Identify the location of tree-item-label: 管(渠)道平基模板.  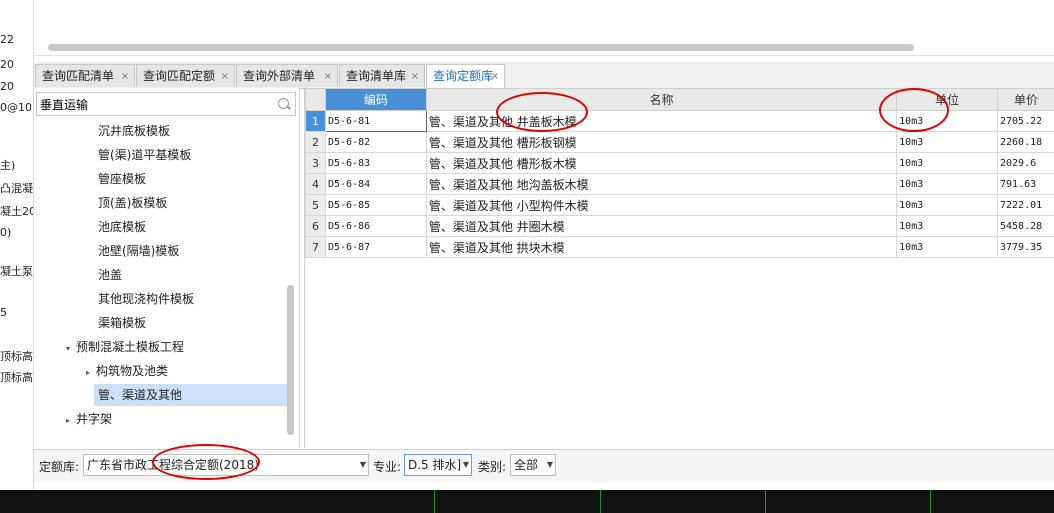
(145, 155).